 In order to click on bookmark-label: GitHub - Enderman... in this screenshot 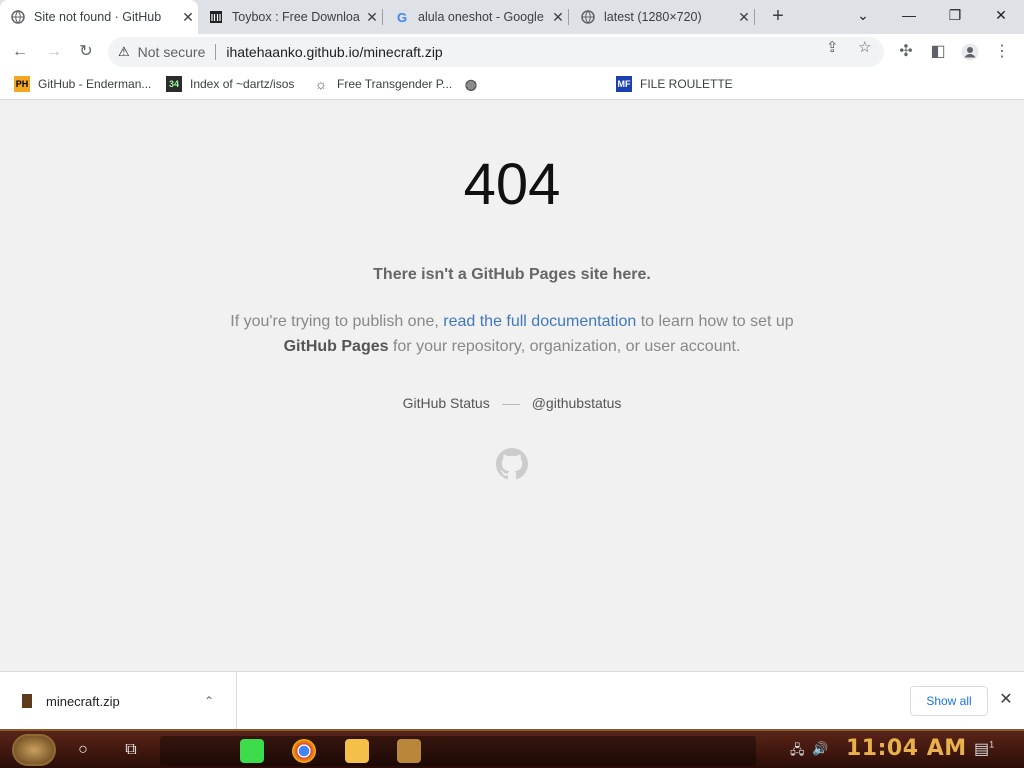, I will do `click(95, 84)`.